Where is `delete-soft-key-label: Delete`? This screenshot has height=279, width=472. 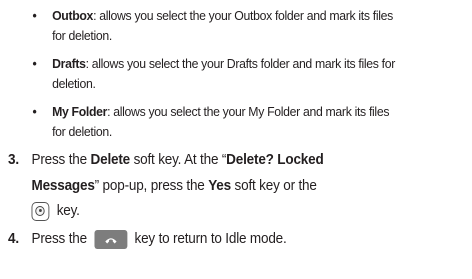 delete-soft-key-label: Delete is located at coordinates (110, 160).